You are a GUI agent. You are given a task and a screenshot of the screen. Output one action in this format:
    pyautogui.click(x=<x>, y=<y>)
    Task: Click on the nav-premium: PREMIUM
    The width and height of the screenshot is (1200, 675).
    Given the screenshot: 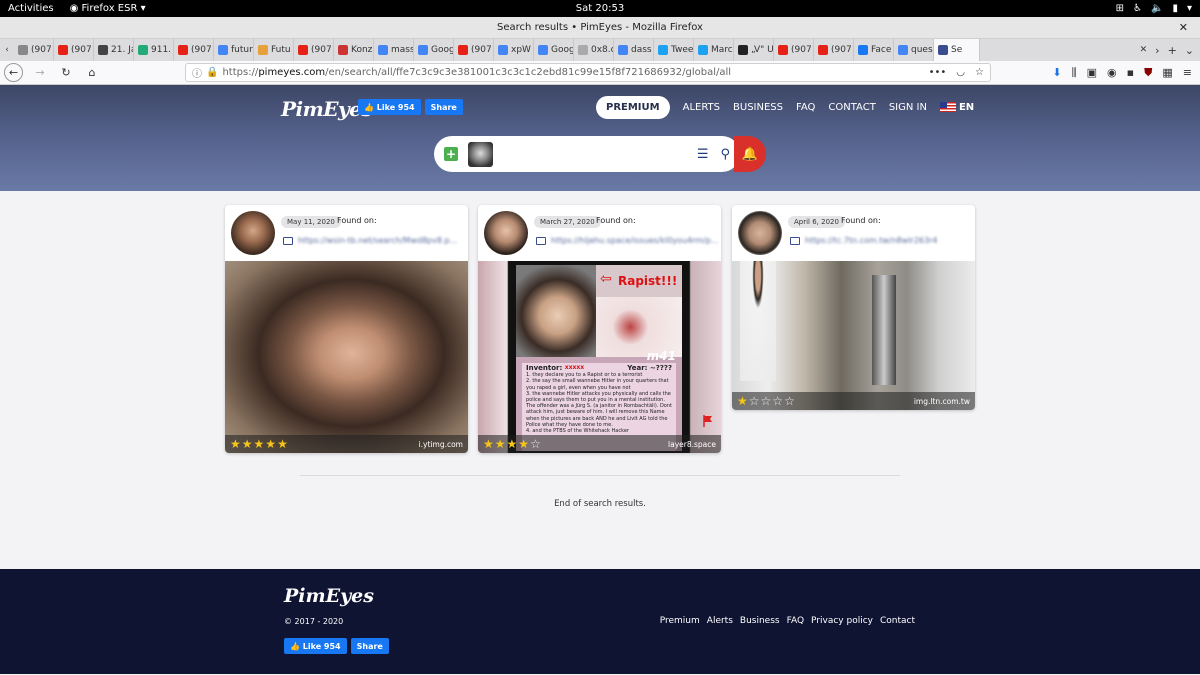 What is the action you would take?
    pyautogui.click(x=633, y=107)
    